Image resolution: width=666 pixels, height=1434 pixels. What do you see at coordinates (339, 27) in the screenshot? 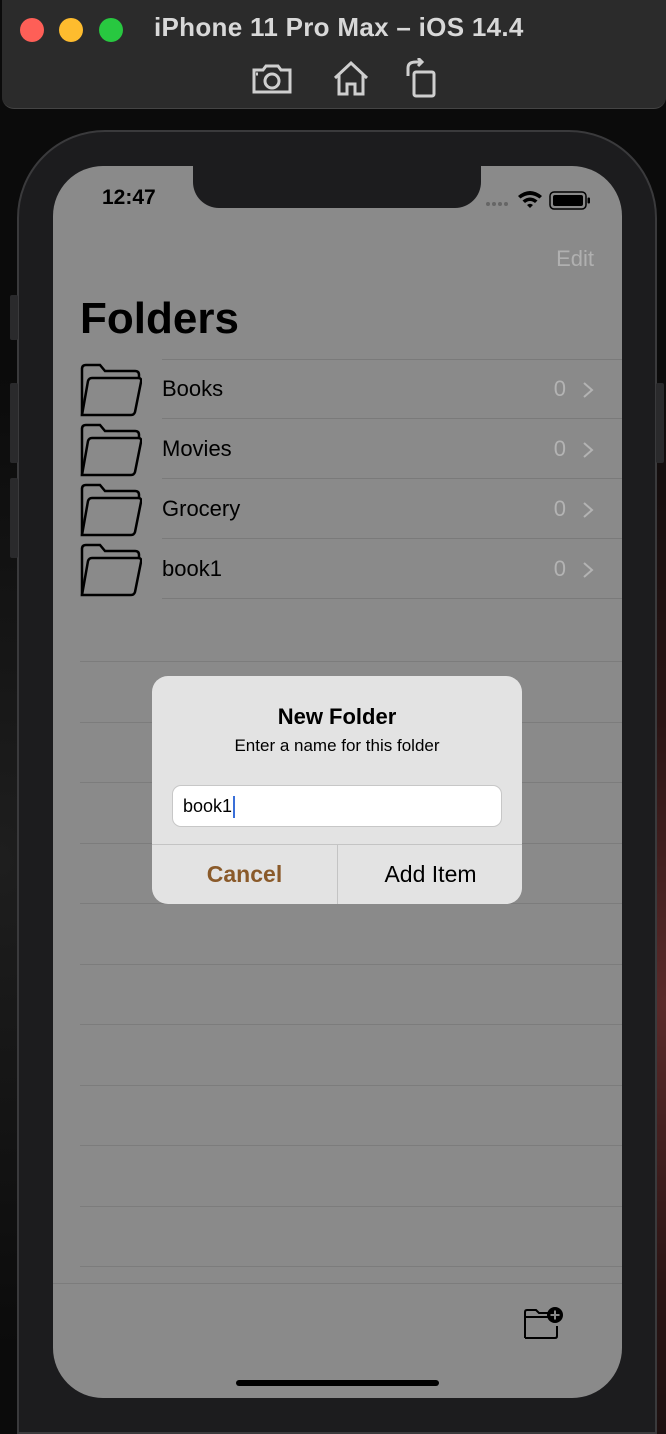
I see `window-title: iPhone 11 Pro Max – iOS 14.4` at bounding box center [339, 27].